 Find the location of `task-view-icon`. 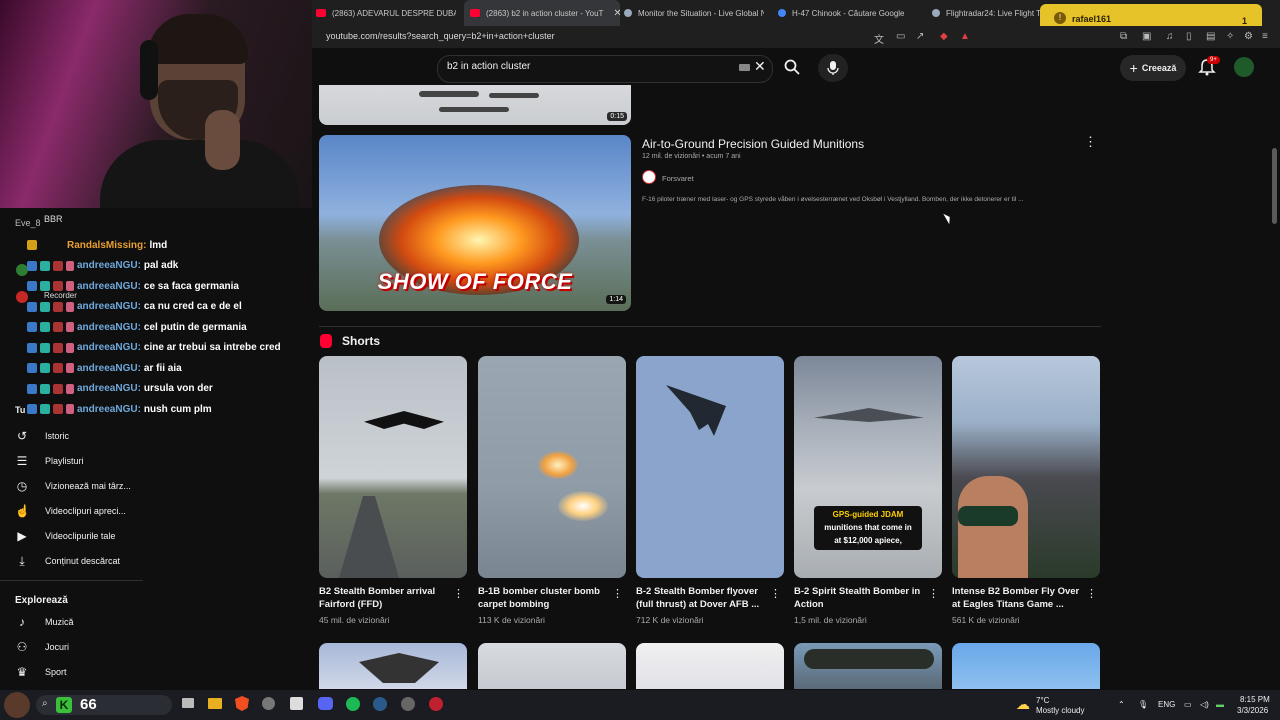

task-view-icon is located at coordinates (188, 703).